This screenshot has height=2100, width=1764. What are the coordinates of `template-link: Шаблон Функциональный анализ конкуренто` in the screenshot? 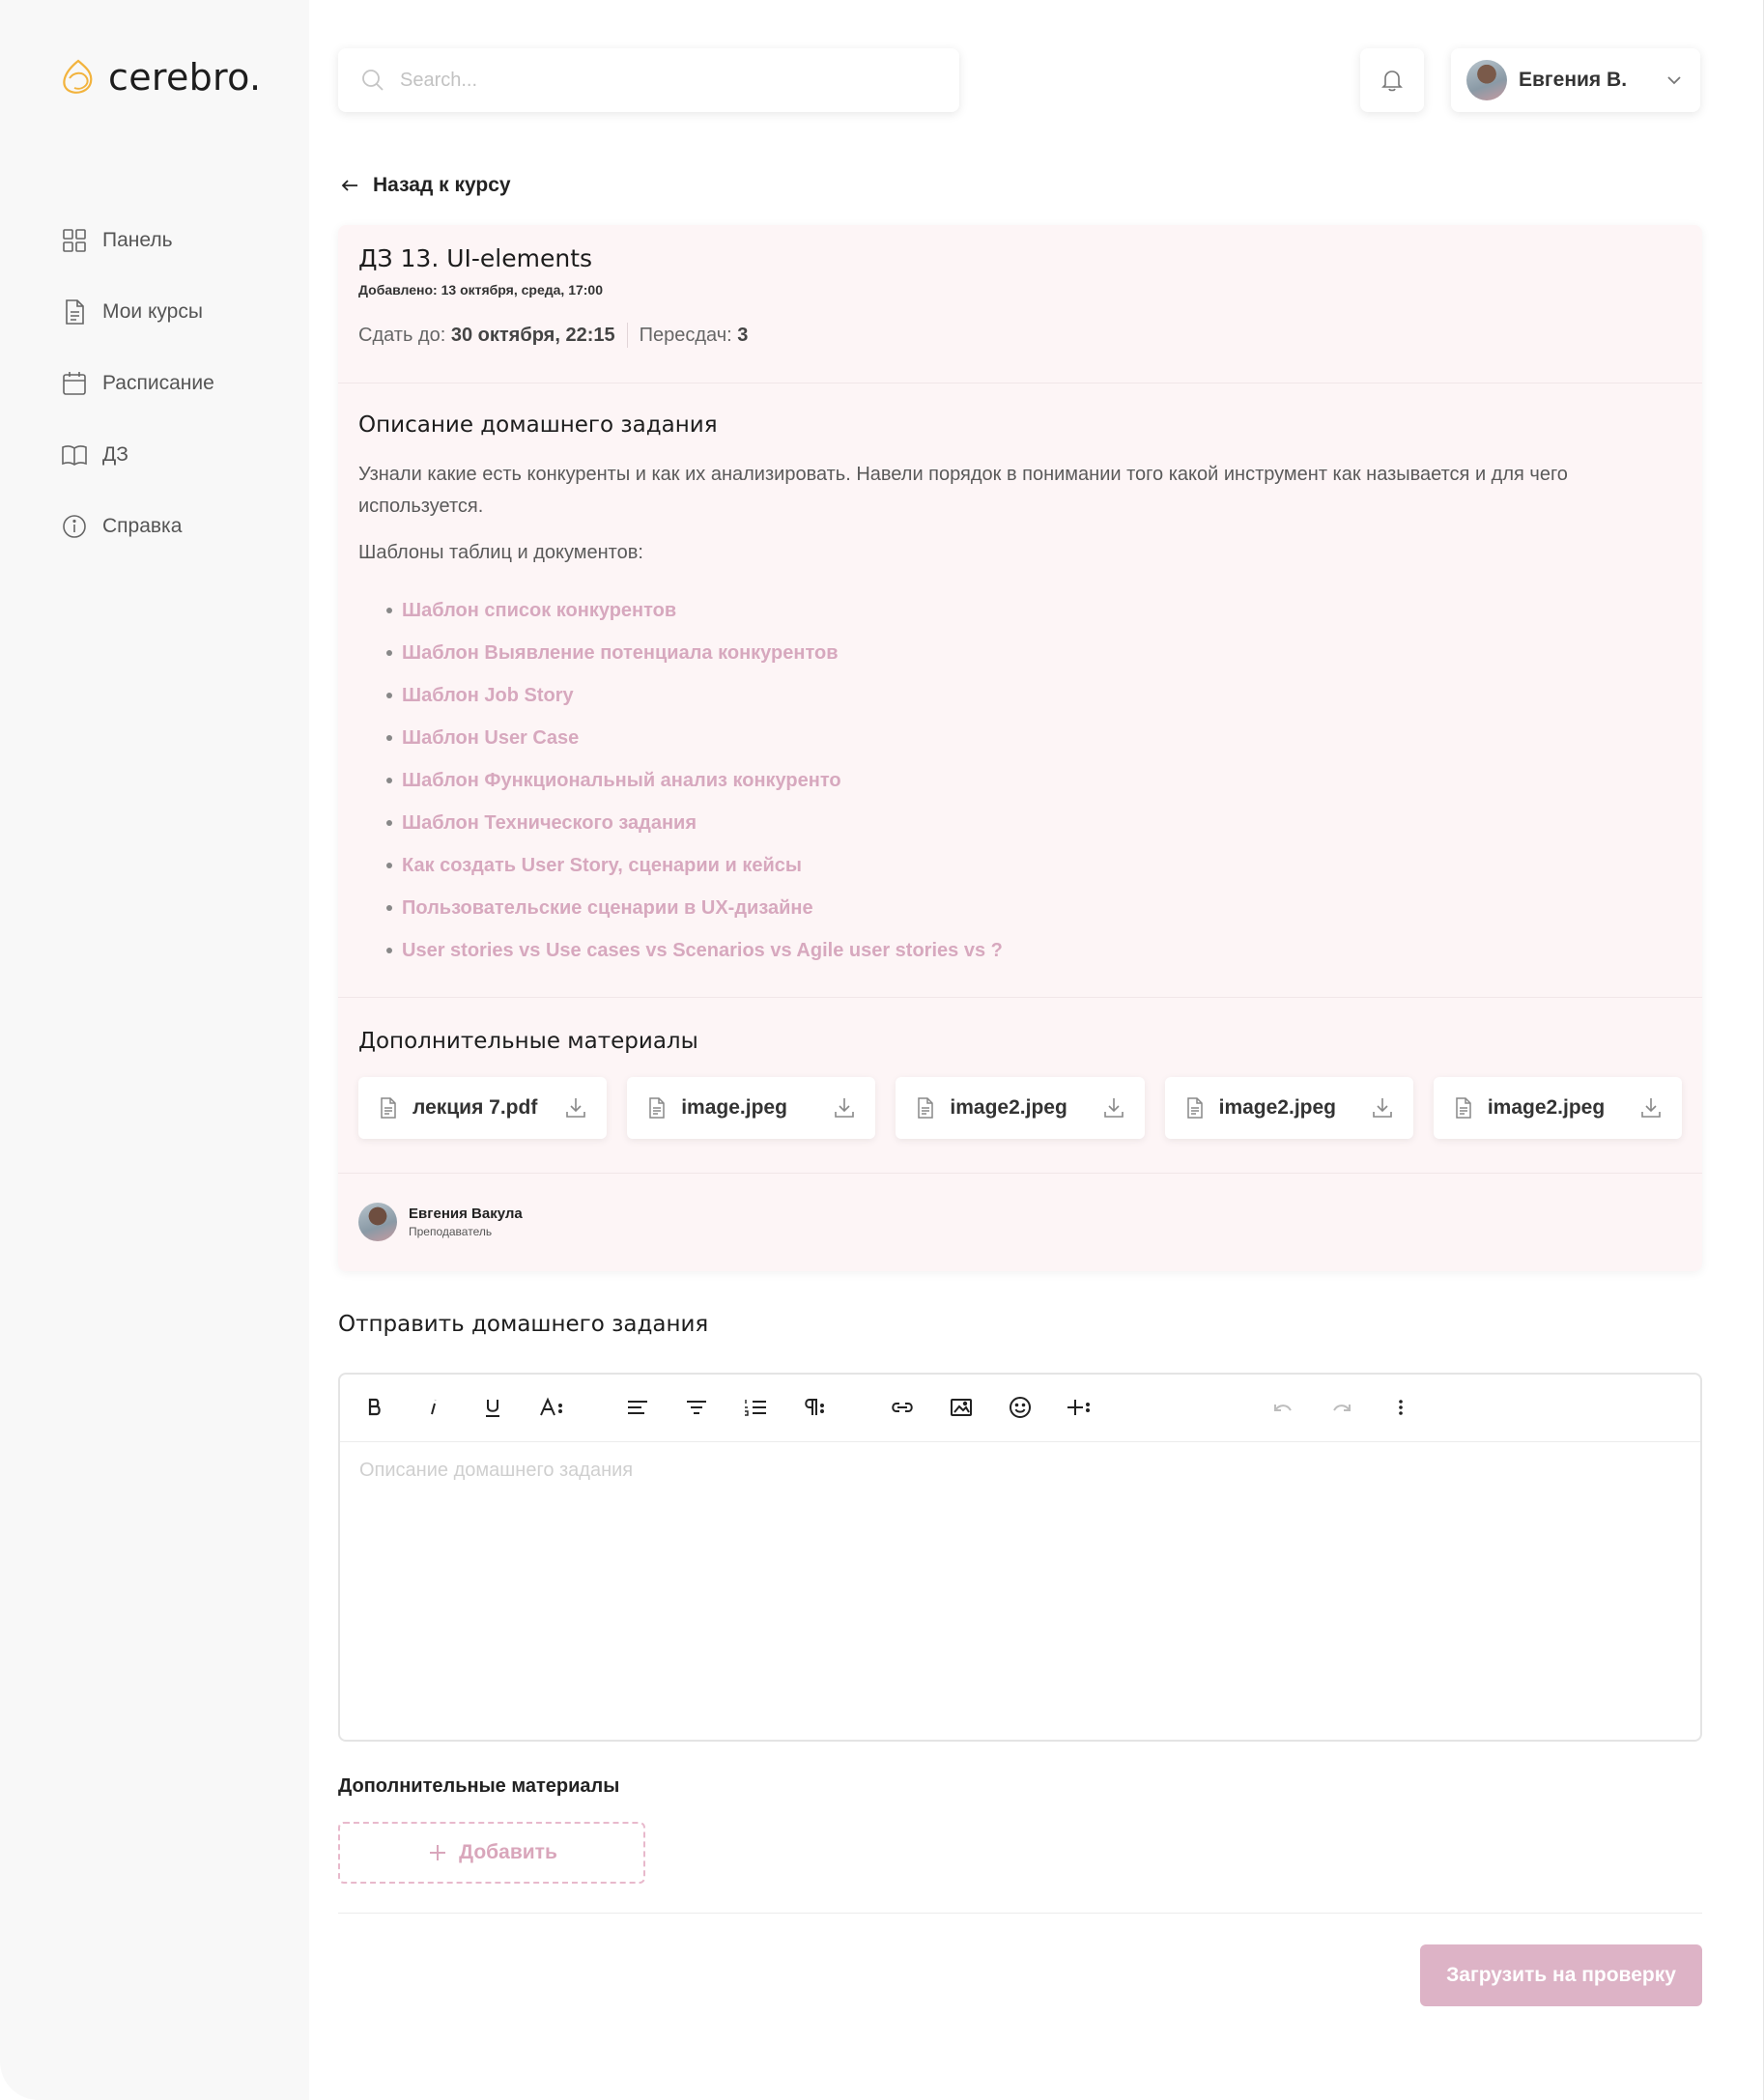 It's located at (621, 781).